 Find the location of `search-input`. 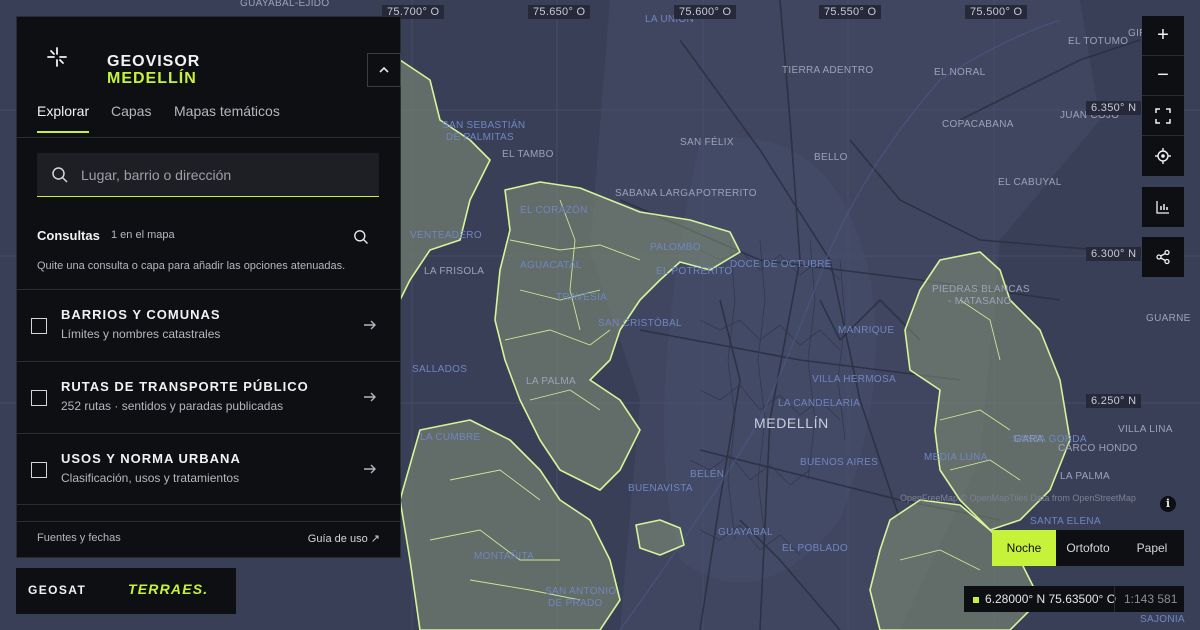

search-input is located at coordinates (226, 175).